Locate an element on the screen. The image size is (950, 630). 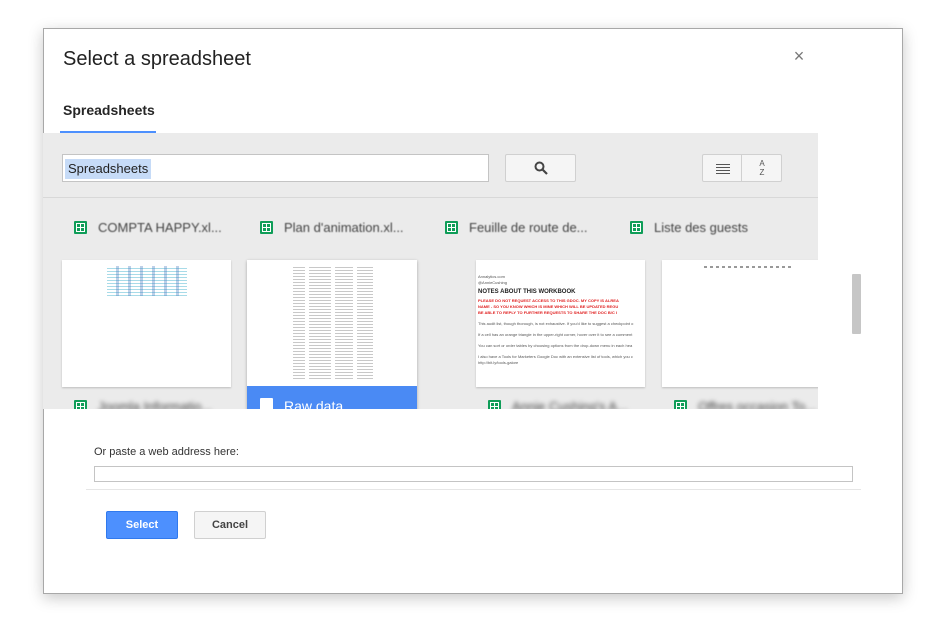
search-button is located at coordinates (540, 168).